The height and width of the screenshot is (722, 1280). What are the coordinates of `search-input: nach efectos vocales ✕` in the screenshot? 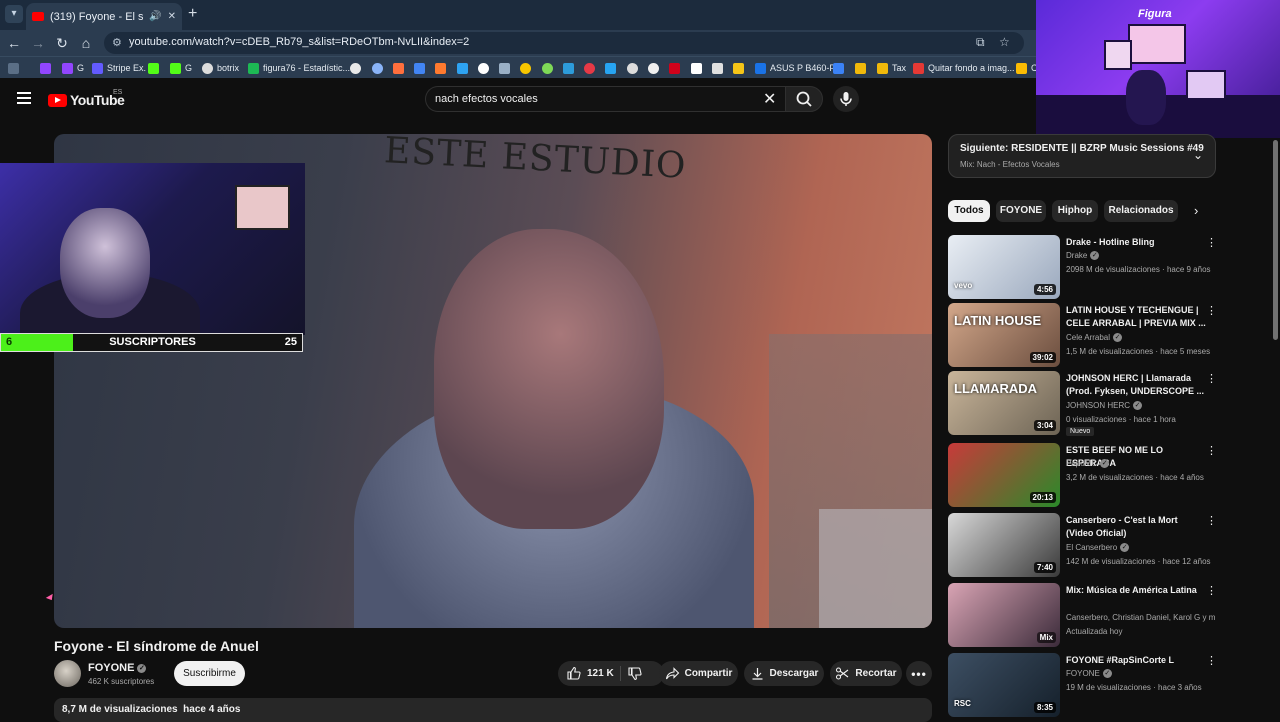 It's located at (605, 99).